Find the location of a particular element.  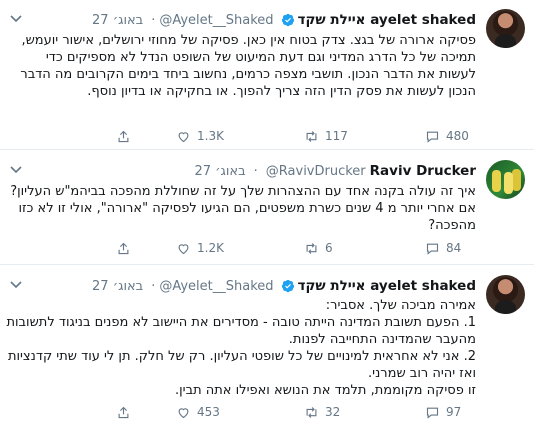

reply-count: 84 is located at coordinates (454, 248).